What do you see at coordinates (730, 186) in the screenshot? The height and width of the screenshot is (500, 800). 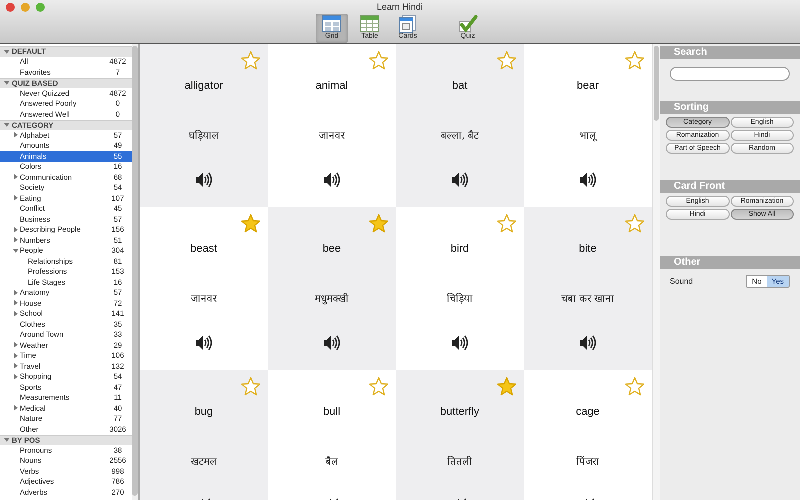 I see `section-header: Card Front` at bounding box center [730, 186].